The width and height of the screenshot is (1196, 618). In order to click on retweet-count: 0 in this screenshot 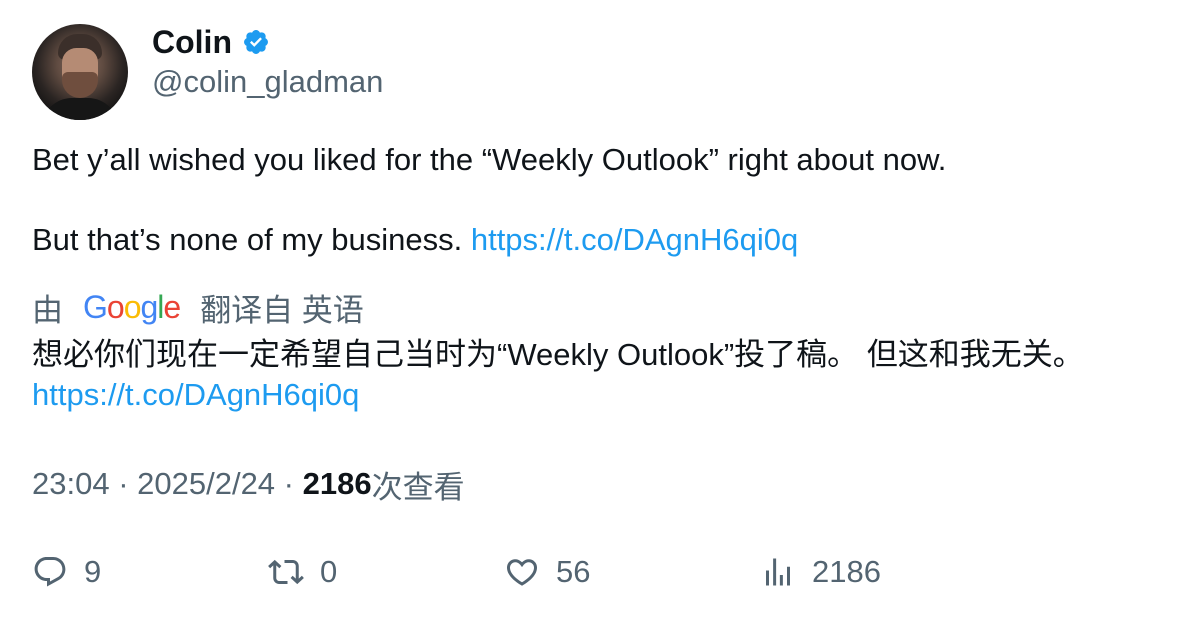, I will do `click(329, 571)`.